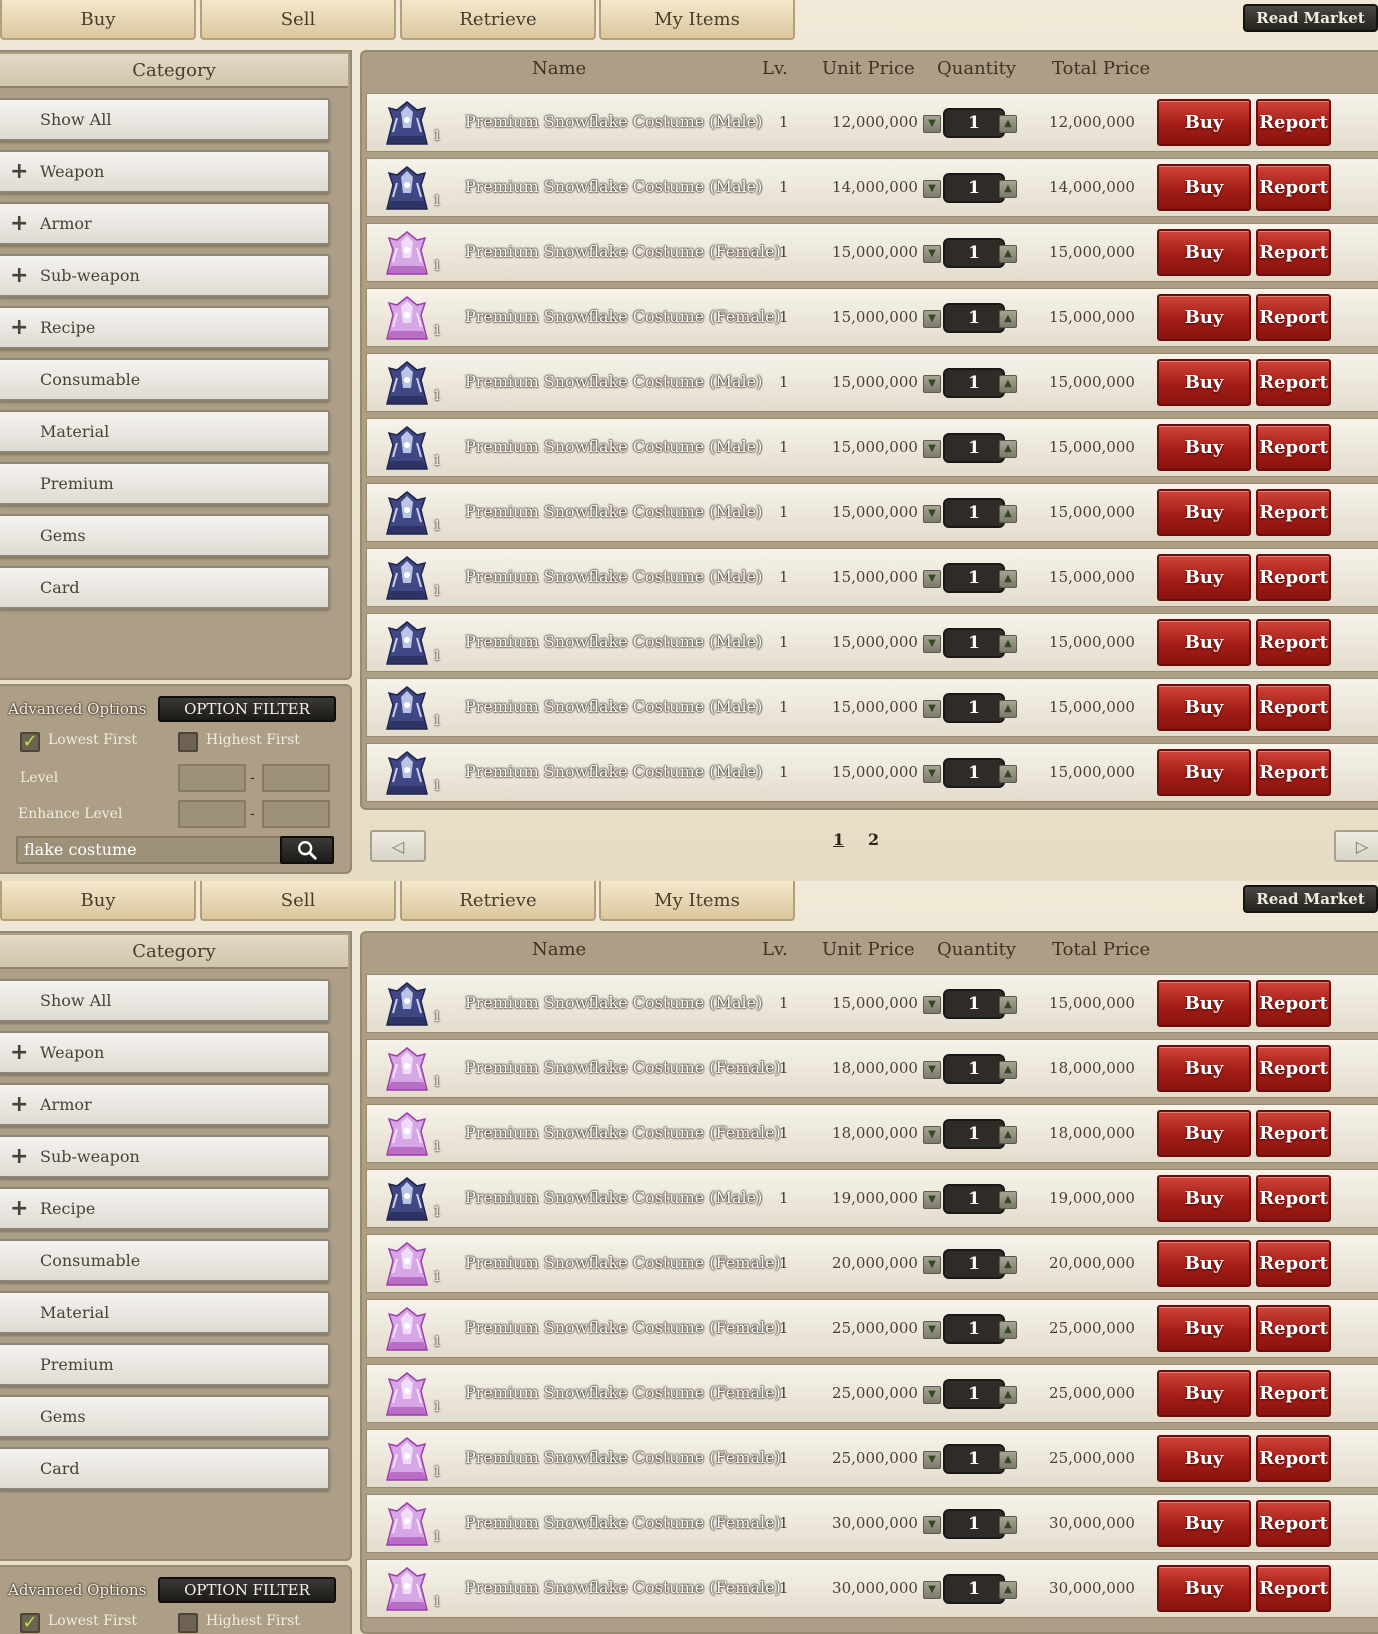  I want to click on search-button, so click(307, 850).